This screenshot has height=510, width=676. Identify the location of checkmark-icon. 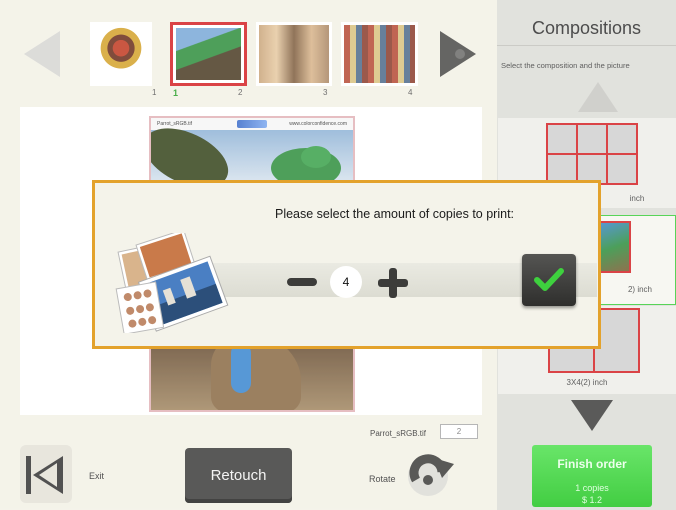
(549, 279).